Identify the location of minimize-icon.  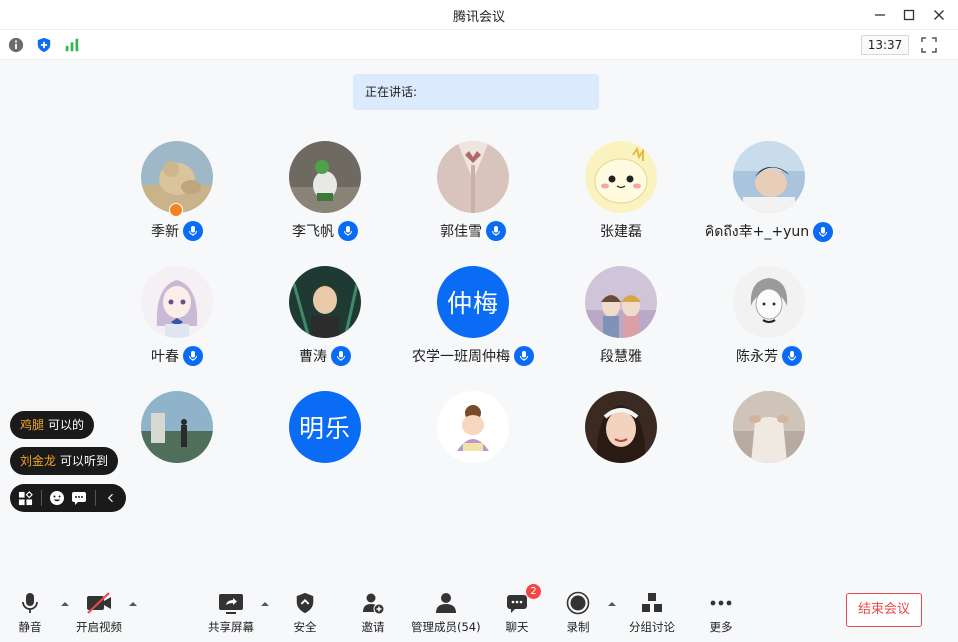
(880, 15).